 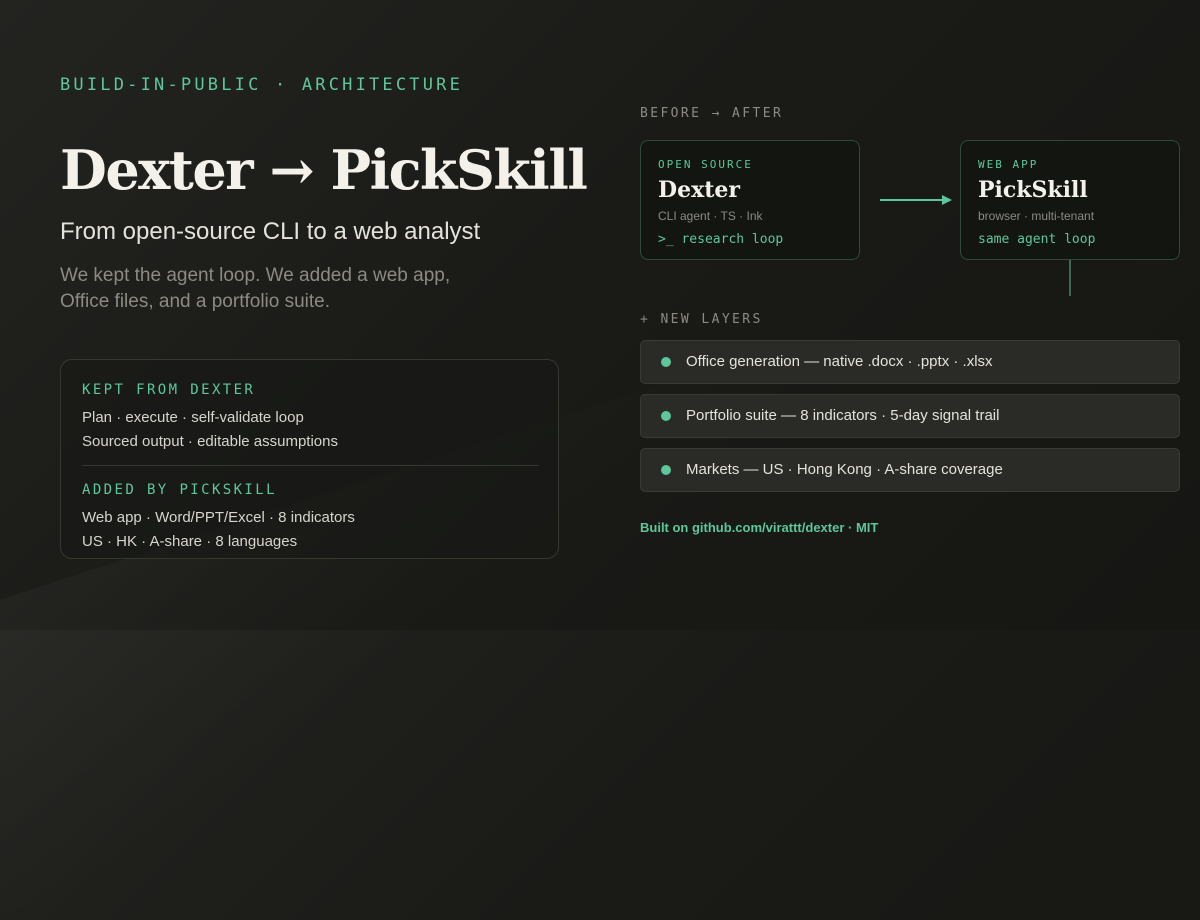 I want to click on page-title: Dexter → PickSkill, so click(x=324, y=170).